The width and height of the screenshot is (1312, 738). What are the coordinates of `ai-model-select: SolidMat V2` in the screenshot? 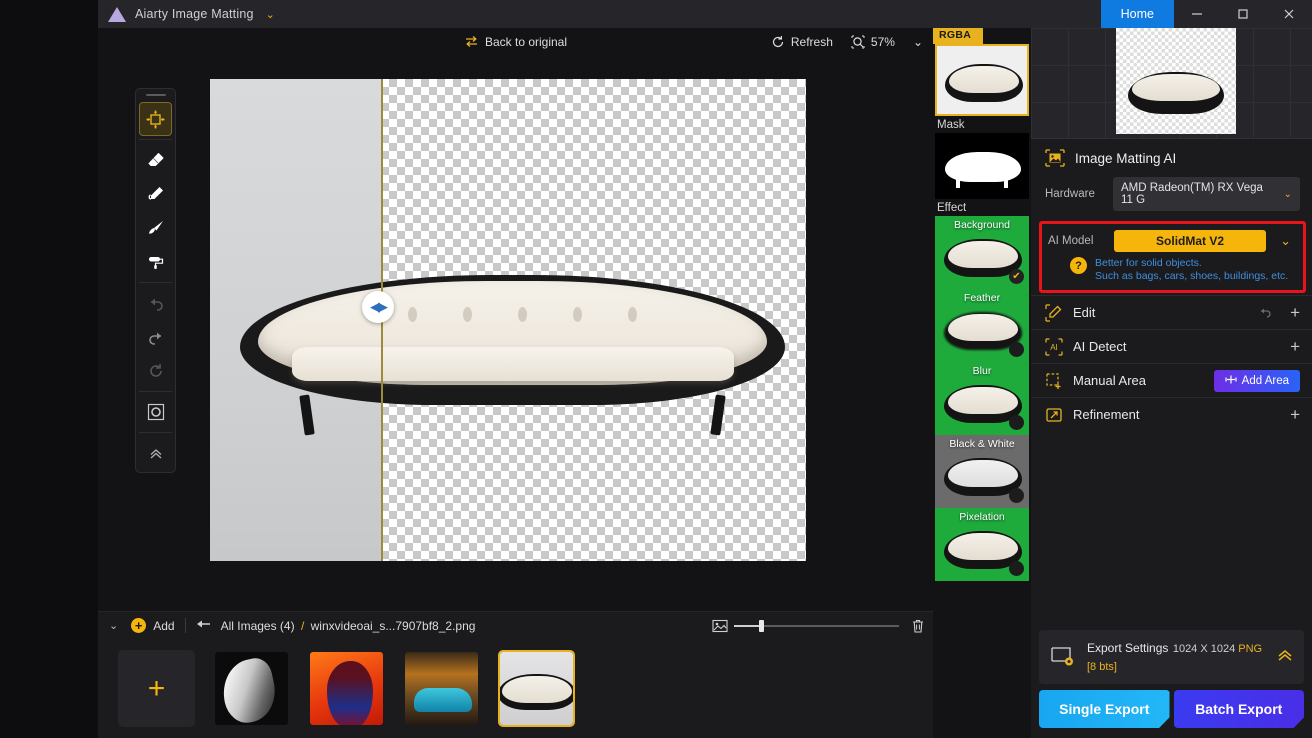 It's located at (1190, 241).